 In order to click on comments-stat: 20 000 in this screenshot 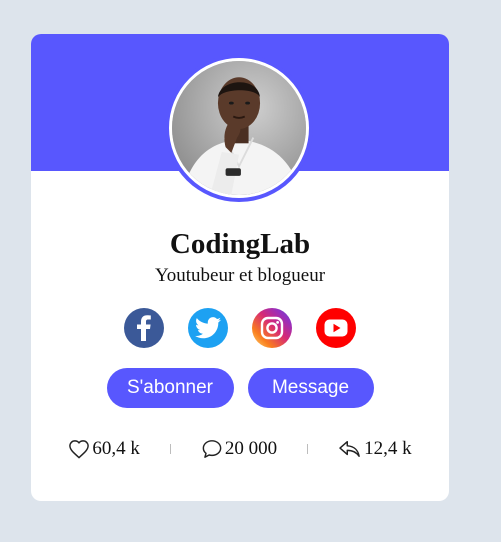, I will do `click(239, 449)`.